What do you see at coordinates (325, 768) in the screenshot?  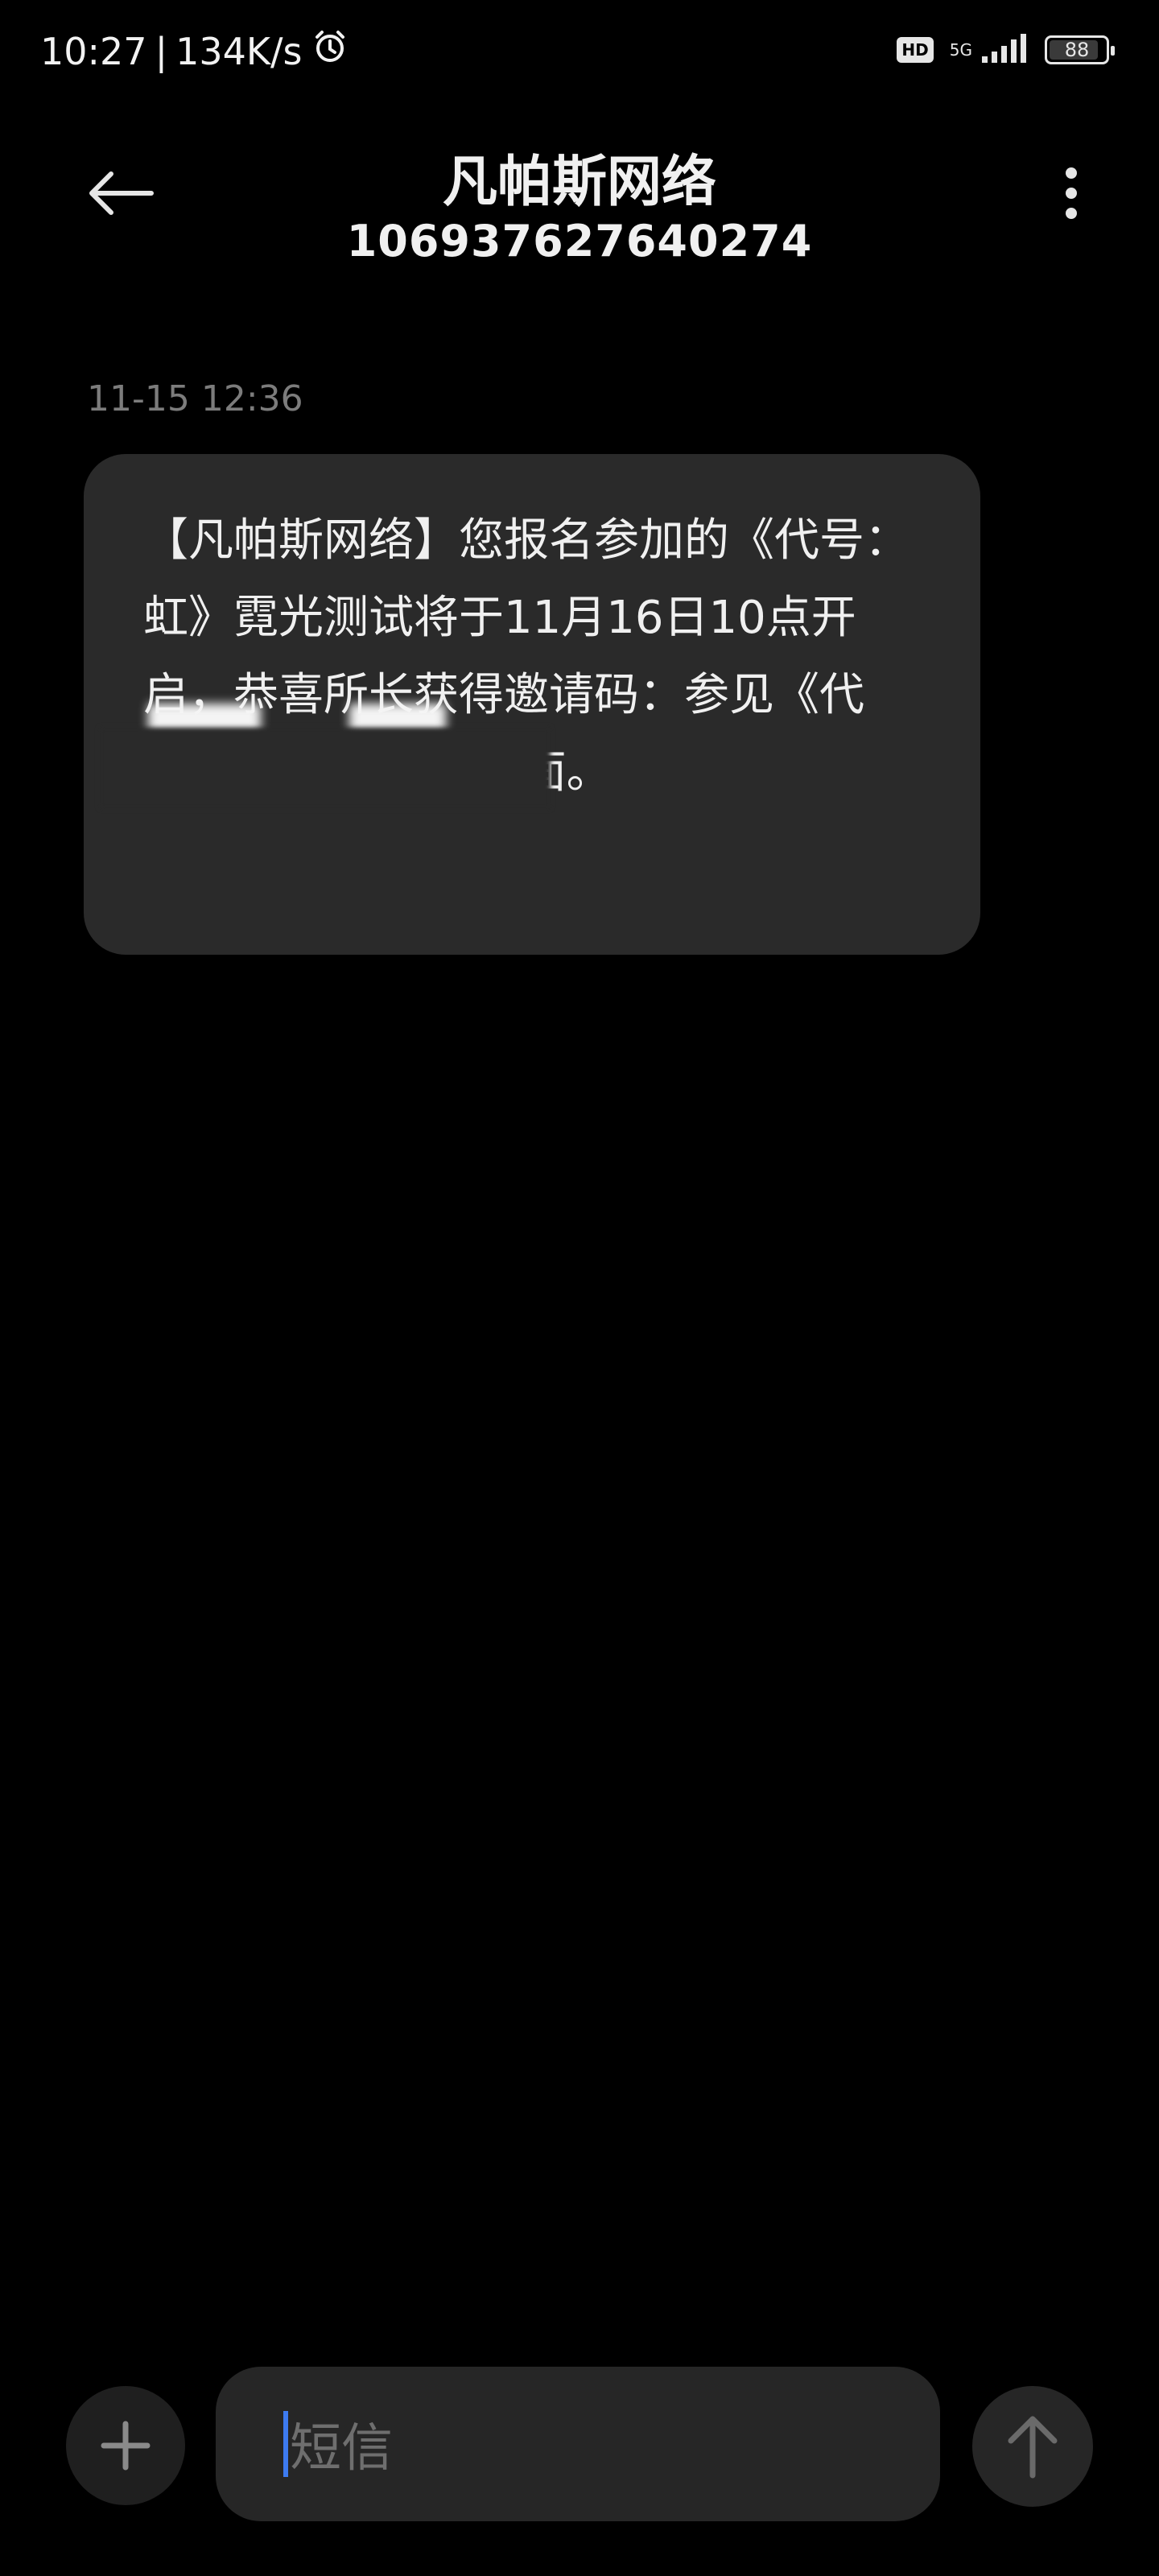 I see `redaction-blur` at bounding box center [325, 768].